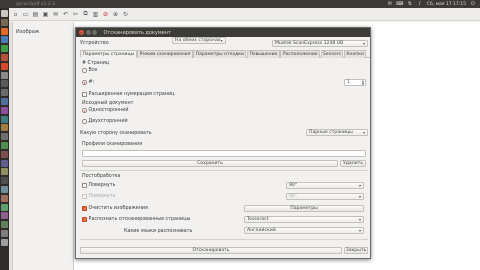  What do you see at coordinates (125, 14) in the screenshot?
I see `rotate-icon: ↻` at bounding box center [125, 14].